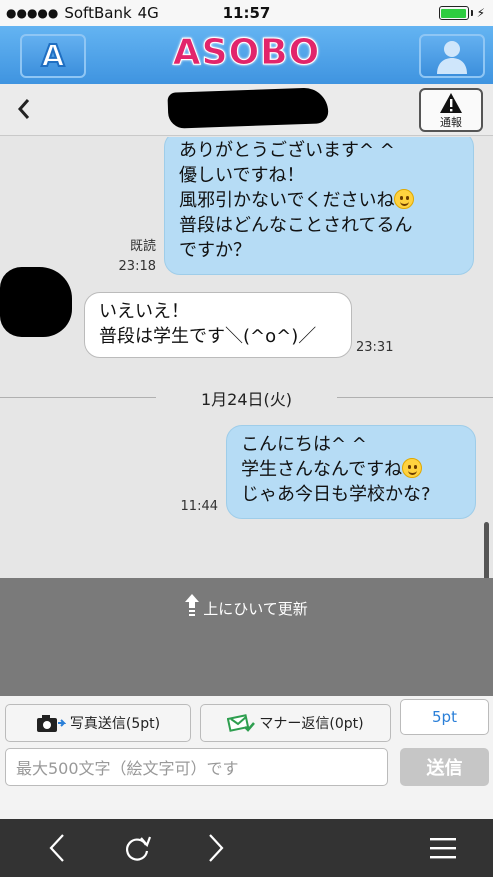 Image resolution: width=493 pixels, height=877 pixels. What do you see at coordinates (242, 175) in the screenshot?
I see `message-line: 優しいですね！` at bounding box center [242, 175].